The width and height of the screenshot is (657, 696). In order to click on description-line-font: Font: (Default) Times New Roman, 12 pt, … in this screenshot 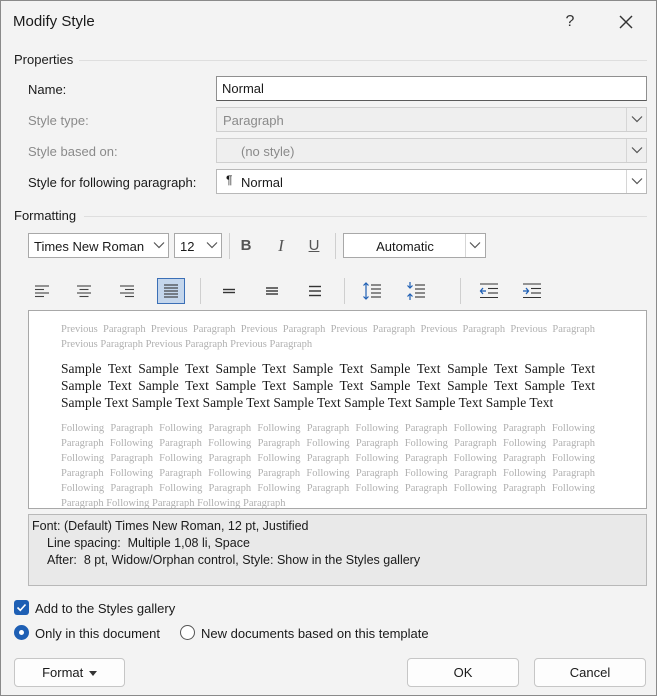, I will do `click(170, 526)`.